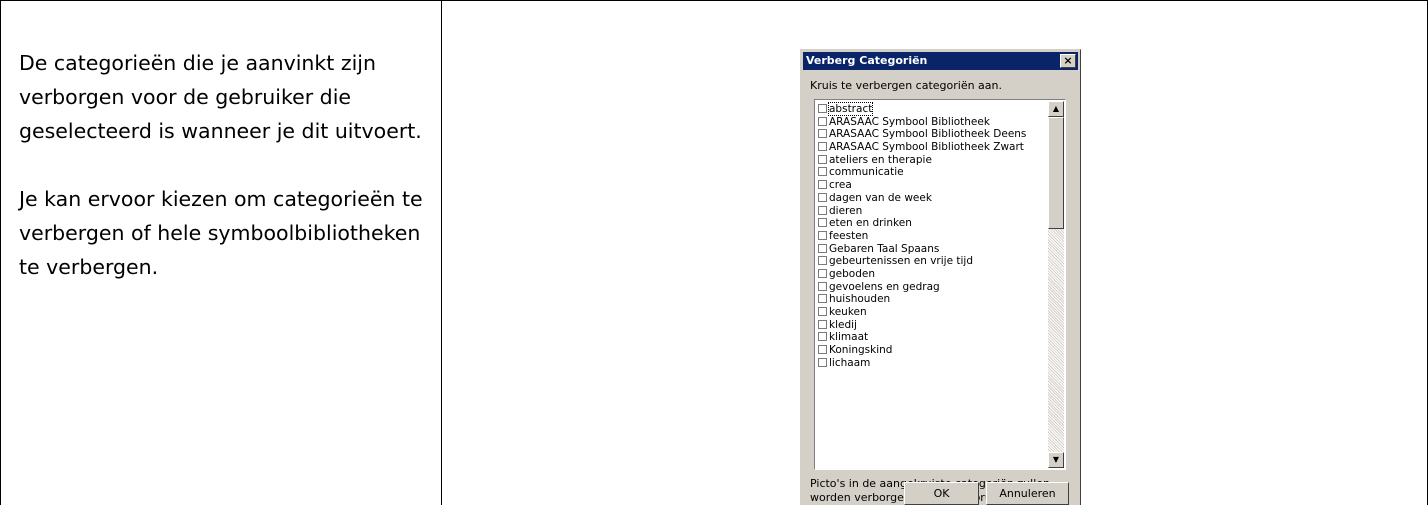  I want to click on category-label: gevoelens en gedrag, so click(884, 286).